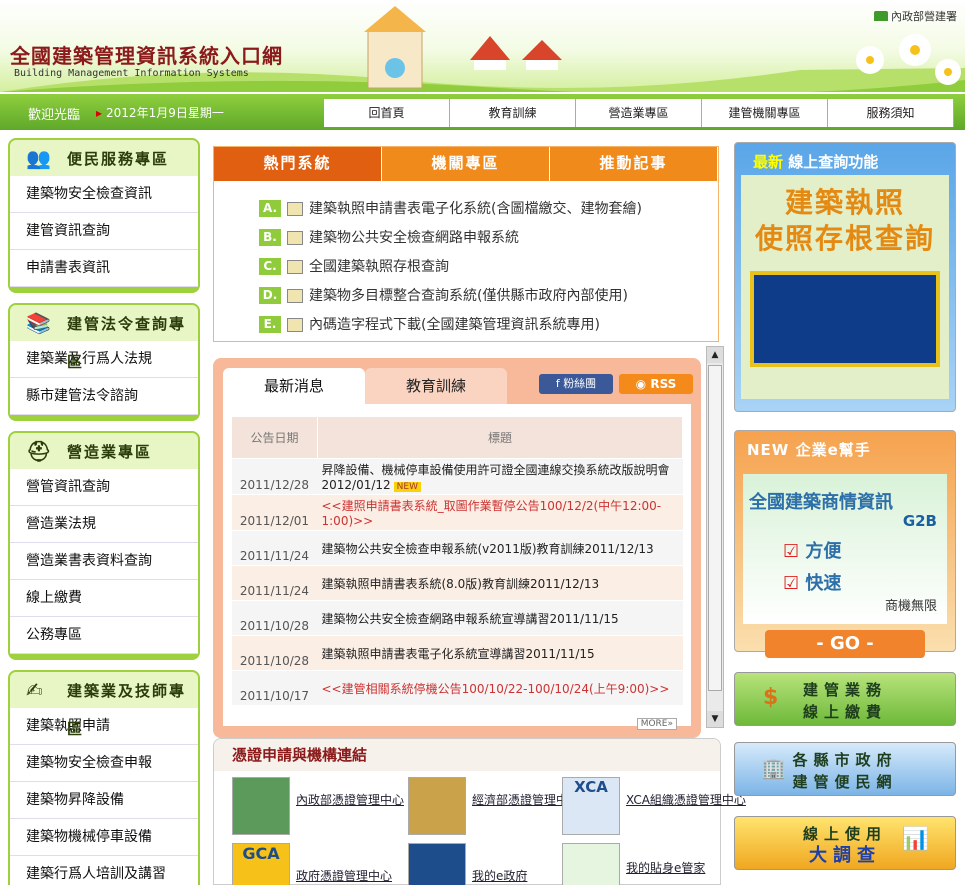  Describe the element at coordinates (812, 568) in the screenshot. I see `g2b-checklist: ☑ 方便 ☑ 快速` at that location.